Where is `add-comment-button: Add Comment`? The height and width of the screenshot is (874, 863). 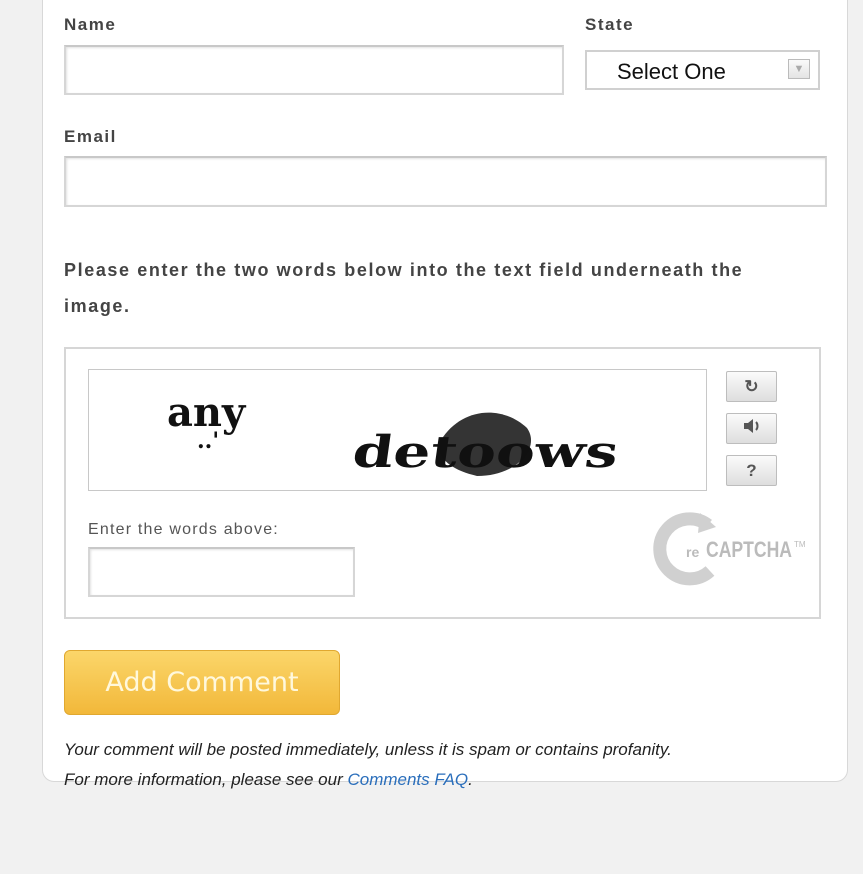 add-comment-button: Add Comment is located at coordinates (202, 682).